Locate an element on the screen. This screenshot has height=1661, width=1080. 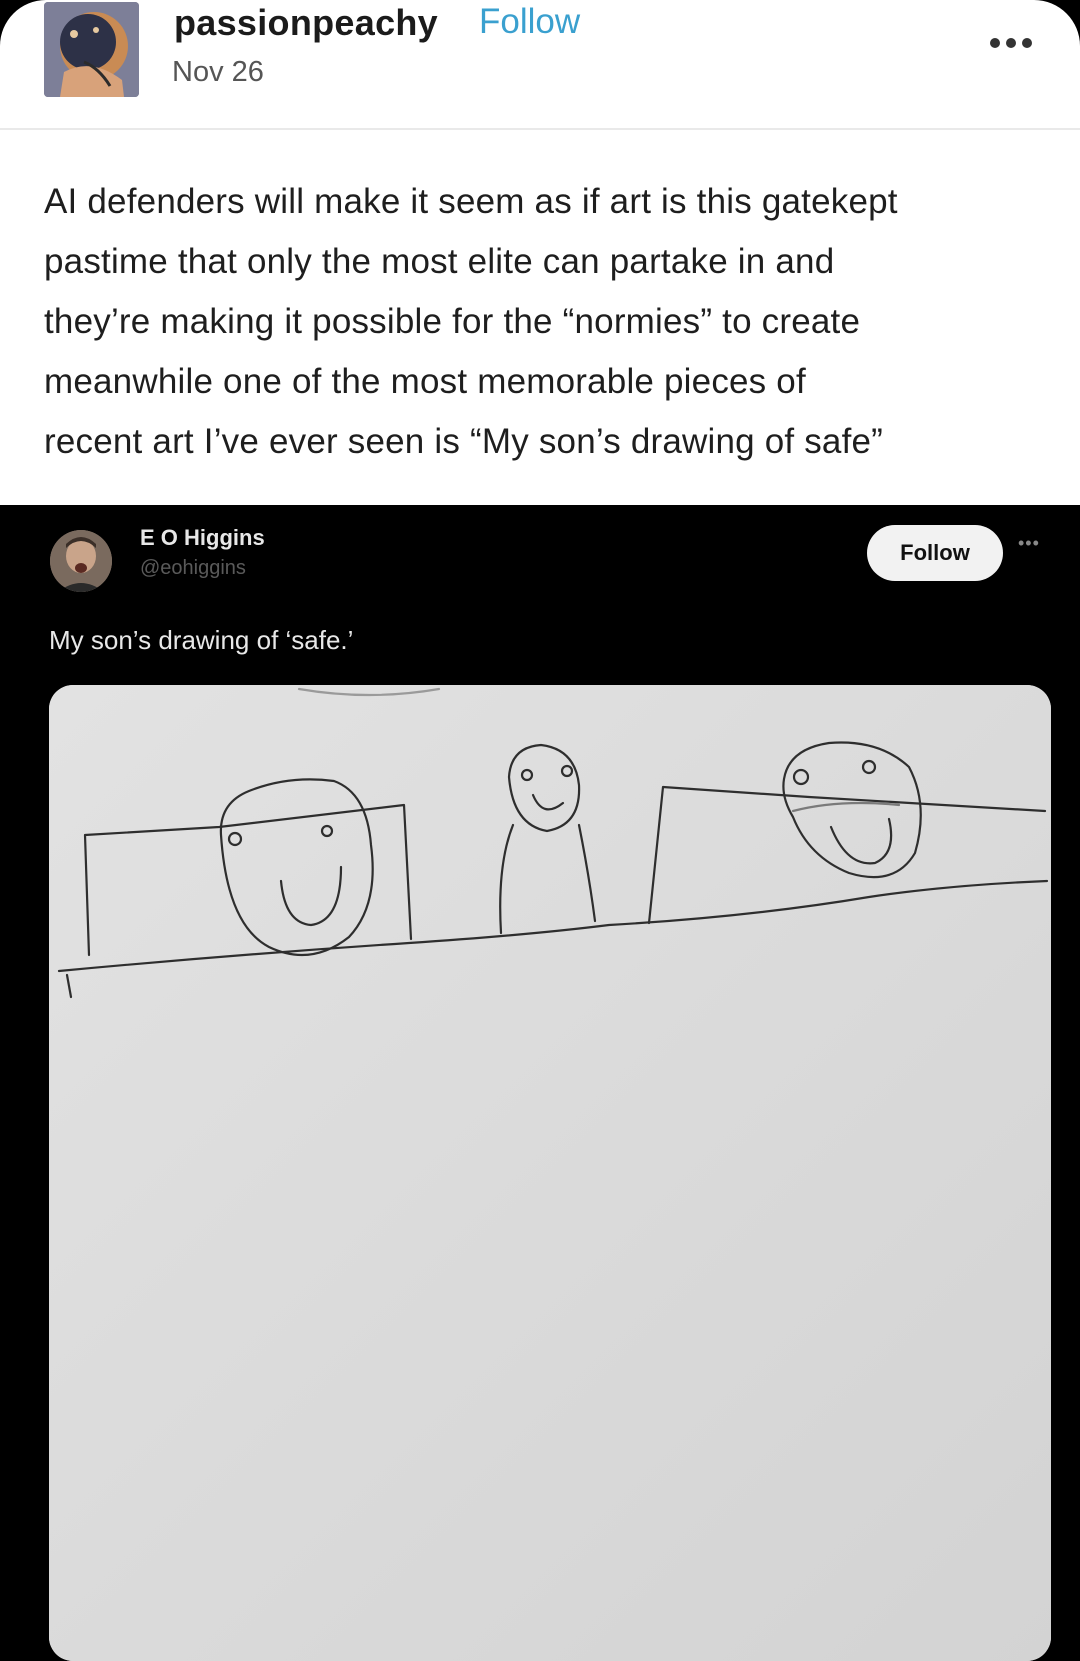
tweet-author-name: E O Higgins is located at coordinates (202, 538).